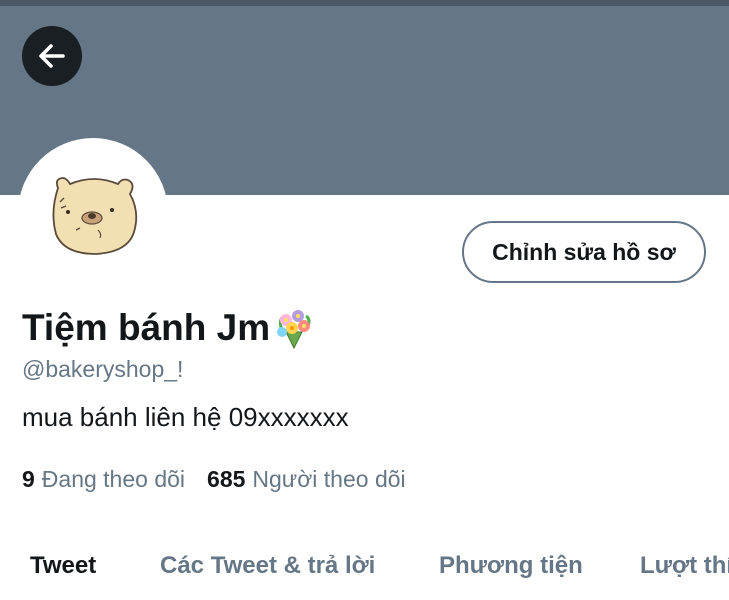 The height and width of the screenshot is (600, 729). I want to click on following-link: 9 Đang theo dõi, so click(103, 479).